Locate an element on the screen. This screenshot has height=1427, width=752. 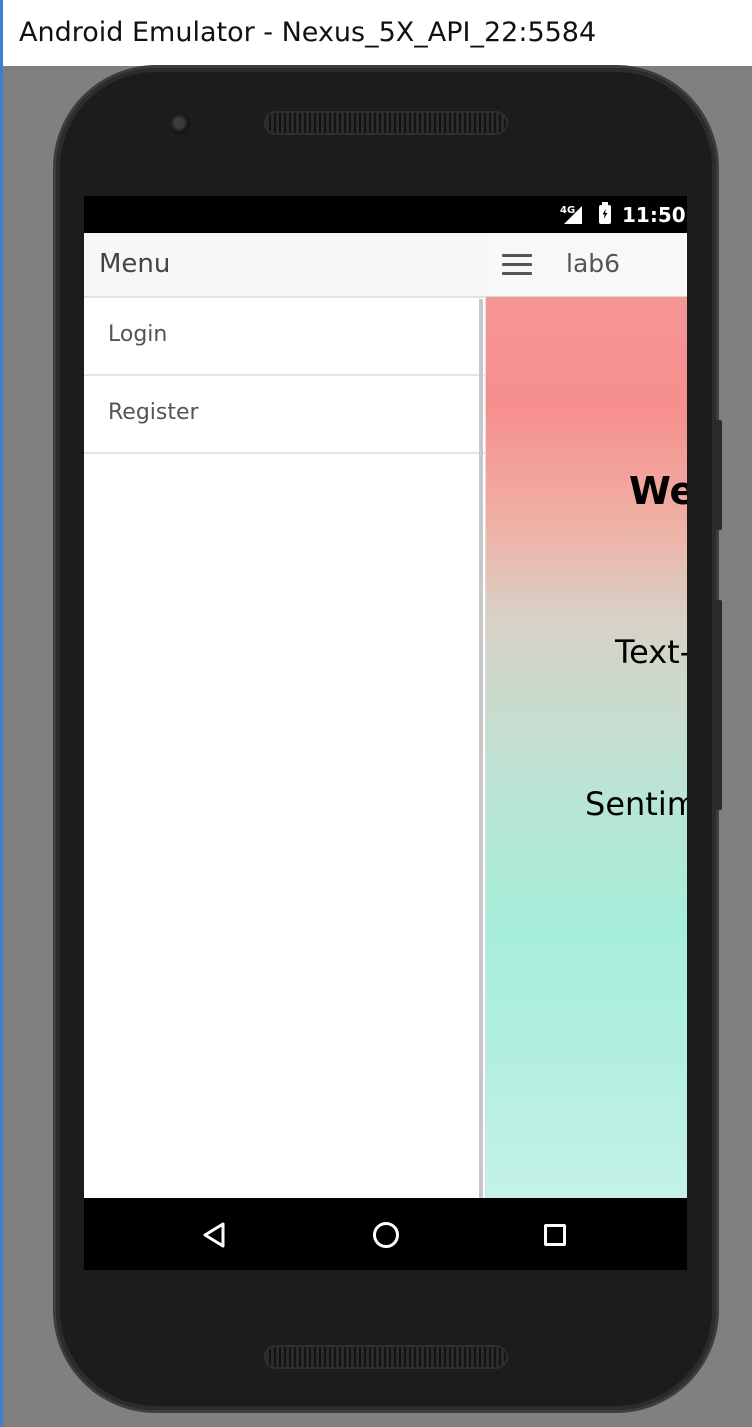
window-title: Android Emulator - Nexus_5X_API_22:5584 is located at coordinates (376, 33).